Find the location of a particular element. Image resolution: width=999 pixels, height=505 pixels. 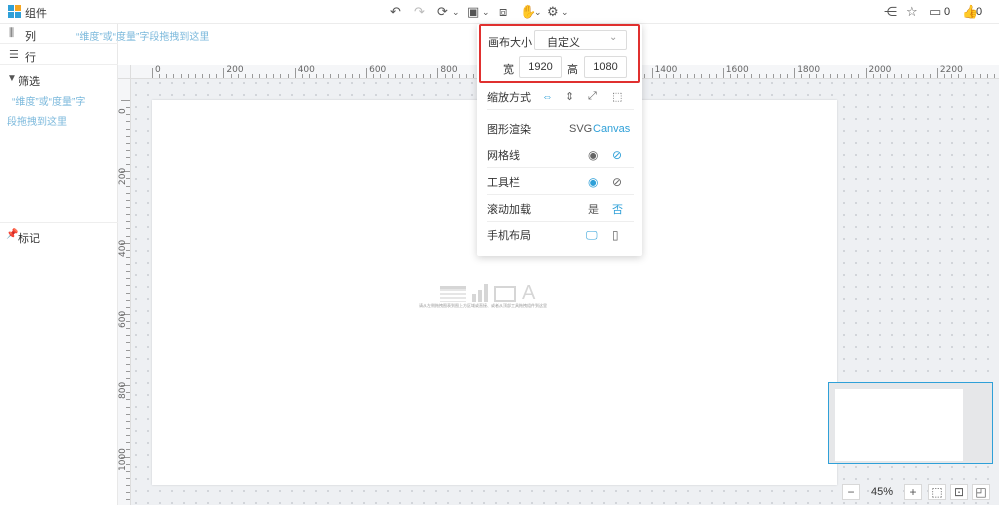

table-icon is located at coordinates (453, 294).